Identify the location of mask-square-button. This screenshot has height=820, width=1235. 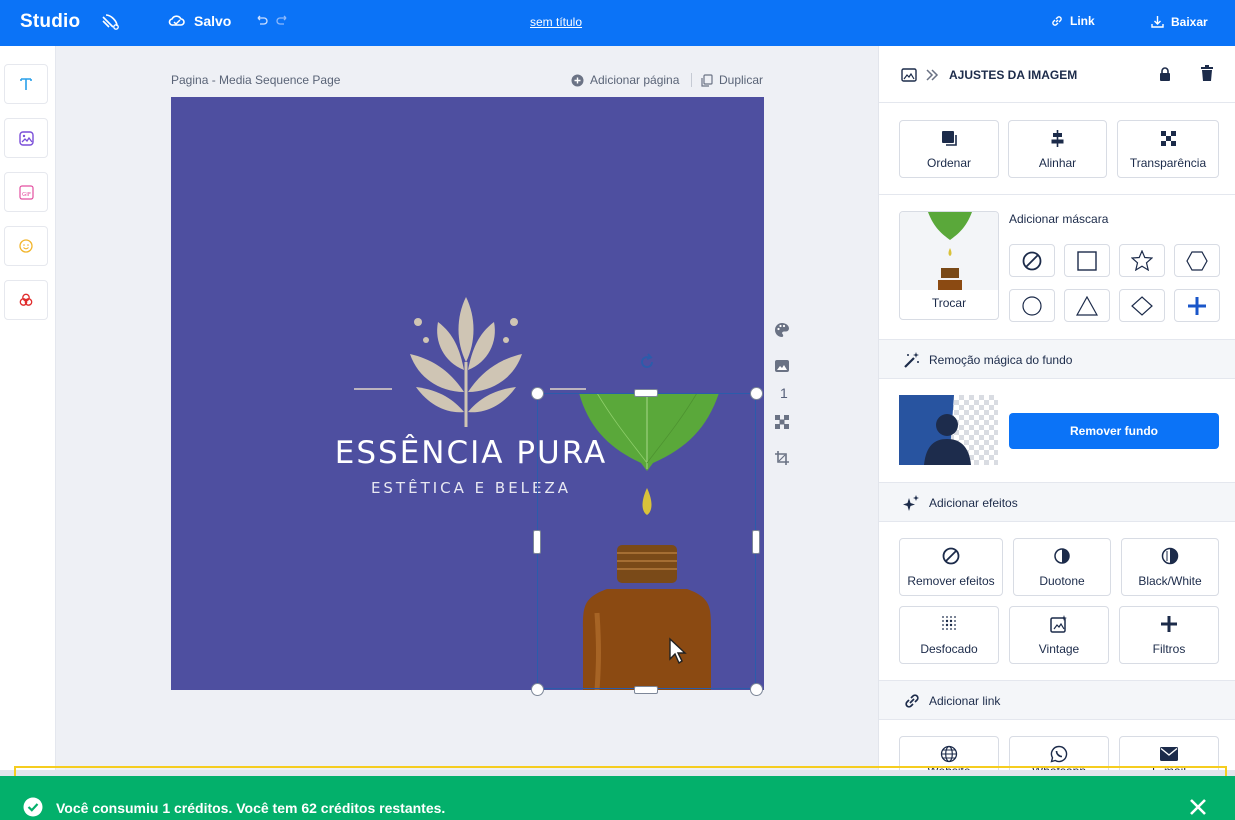
(1087, 260).